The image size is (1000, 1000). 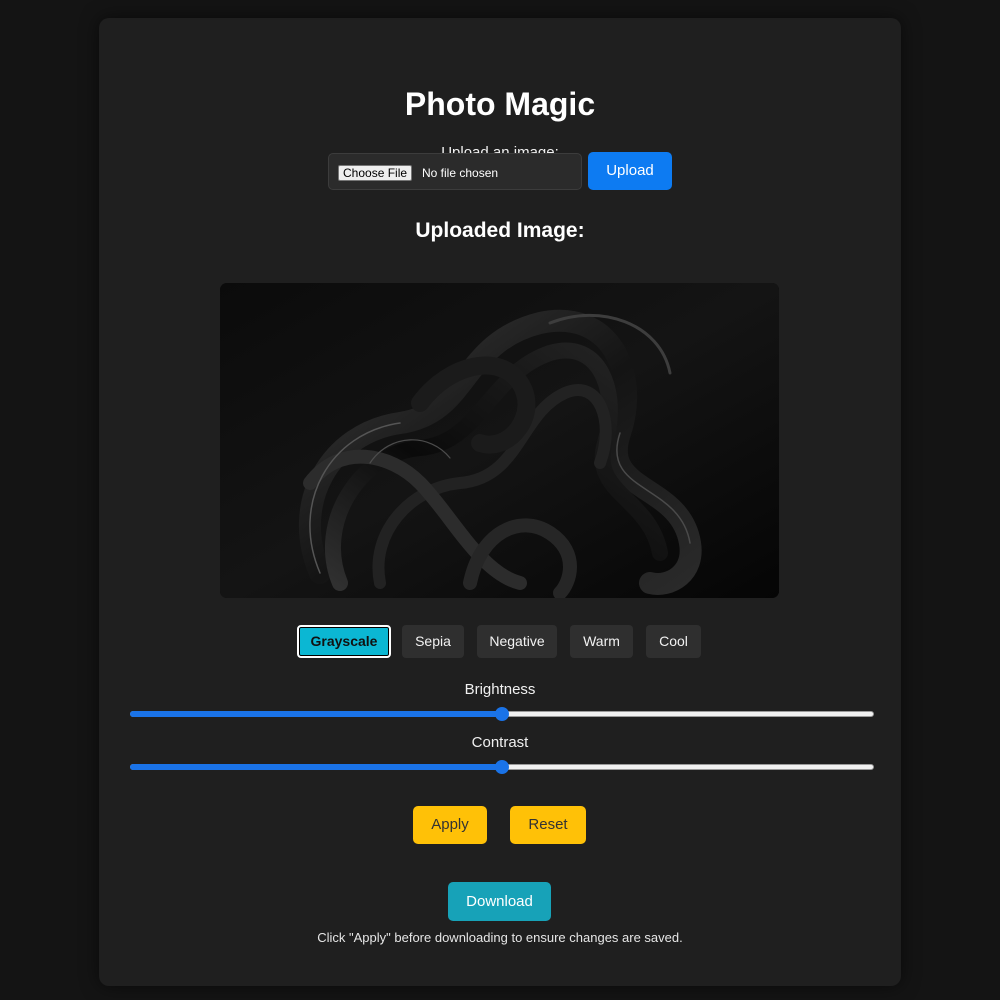 I want to click on uploaded-image-heading: Uploaded Image:, so click(x=500, y=230).